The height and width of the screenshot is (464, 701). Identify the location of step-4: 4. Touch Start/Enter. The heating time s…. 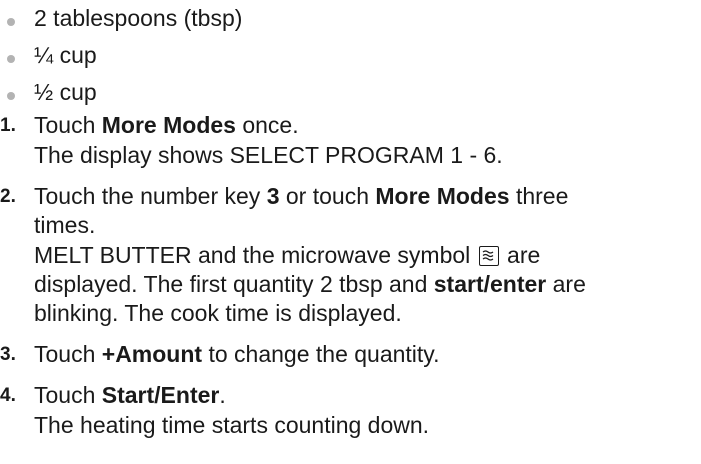
(350, 410).